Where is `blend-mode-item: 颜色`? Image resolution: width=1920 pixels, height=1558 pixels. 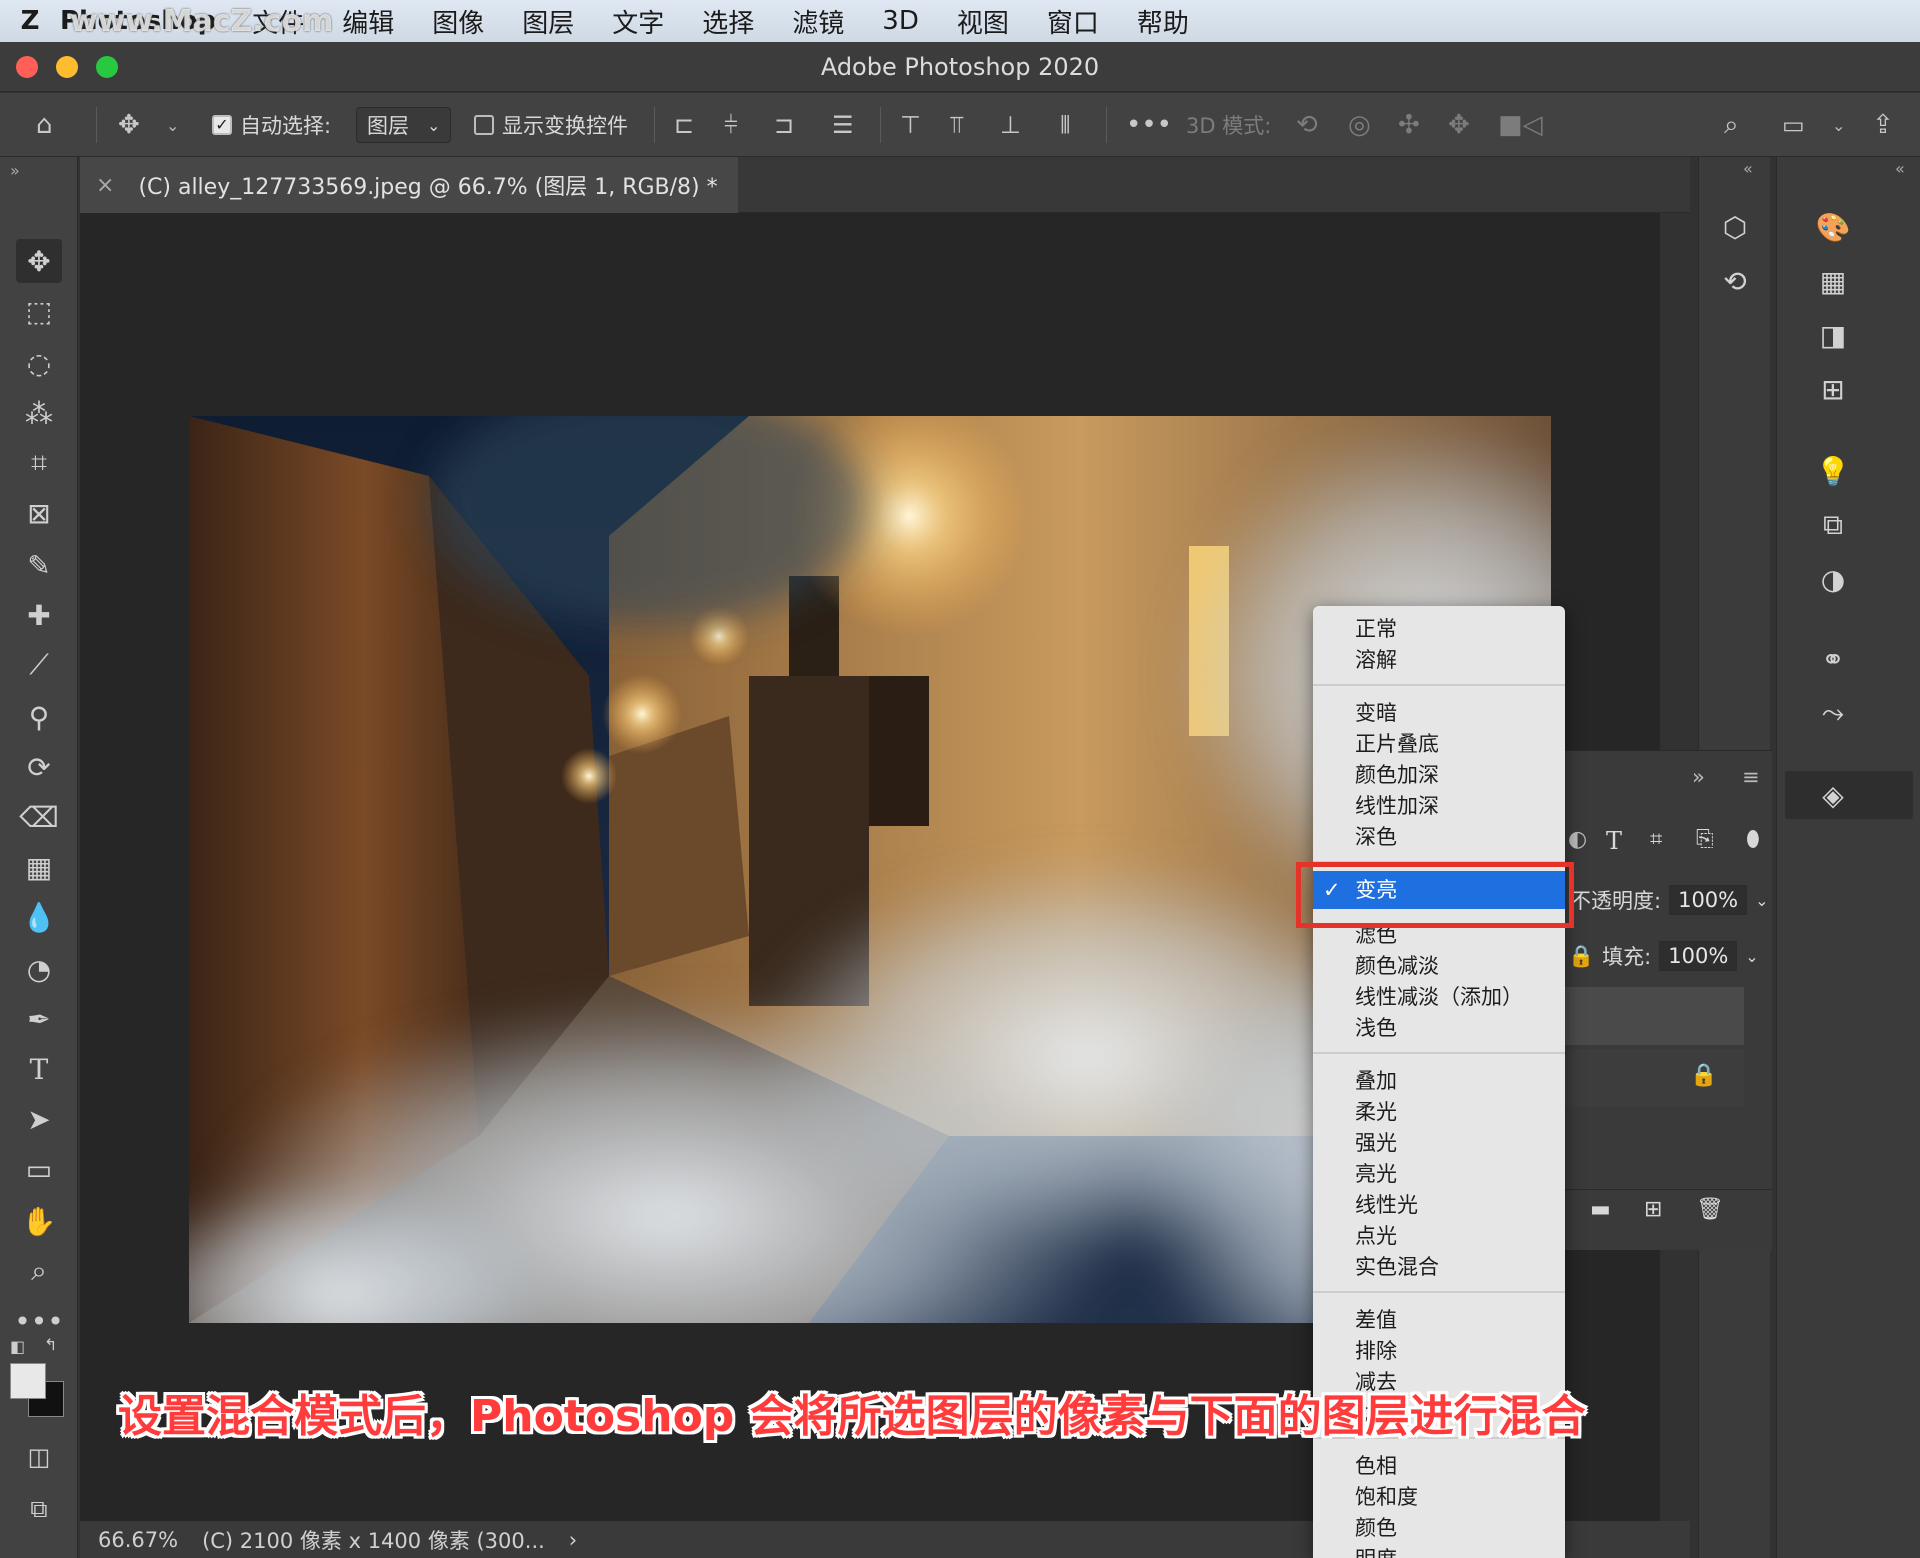
blend-mode-item: 颜色 is located at coordinates (1376, 1528).